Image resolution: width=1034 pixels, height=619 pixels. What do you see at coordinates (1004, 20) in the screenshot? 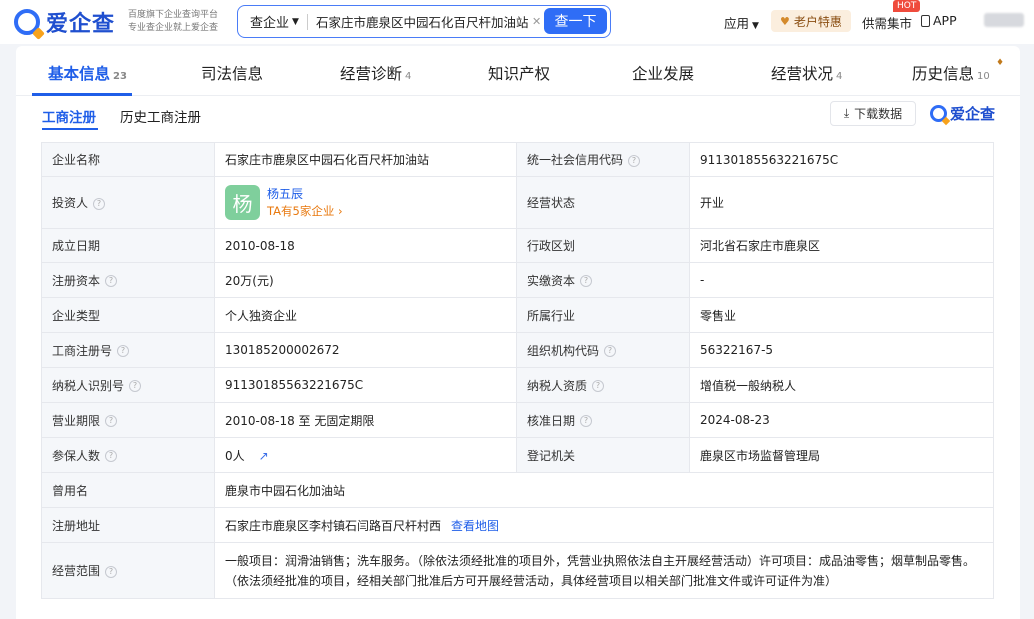
I see `user-avatar` at bounding box center [1004, 20].